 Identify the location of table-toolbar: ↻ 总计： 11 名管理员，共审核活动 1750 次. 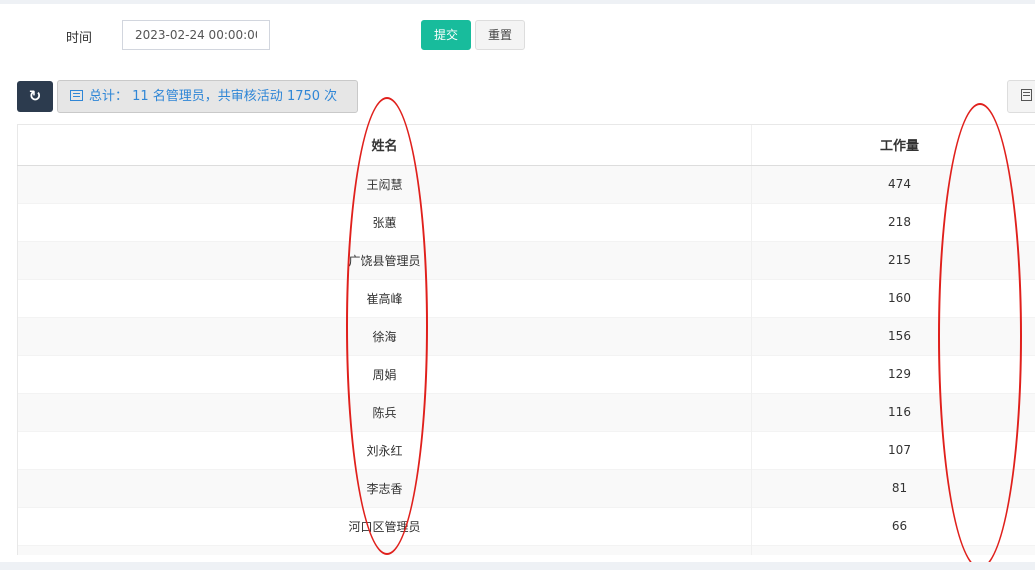
(517, 95).